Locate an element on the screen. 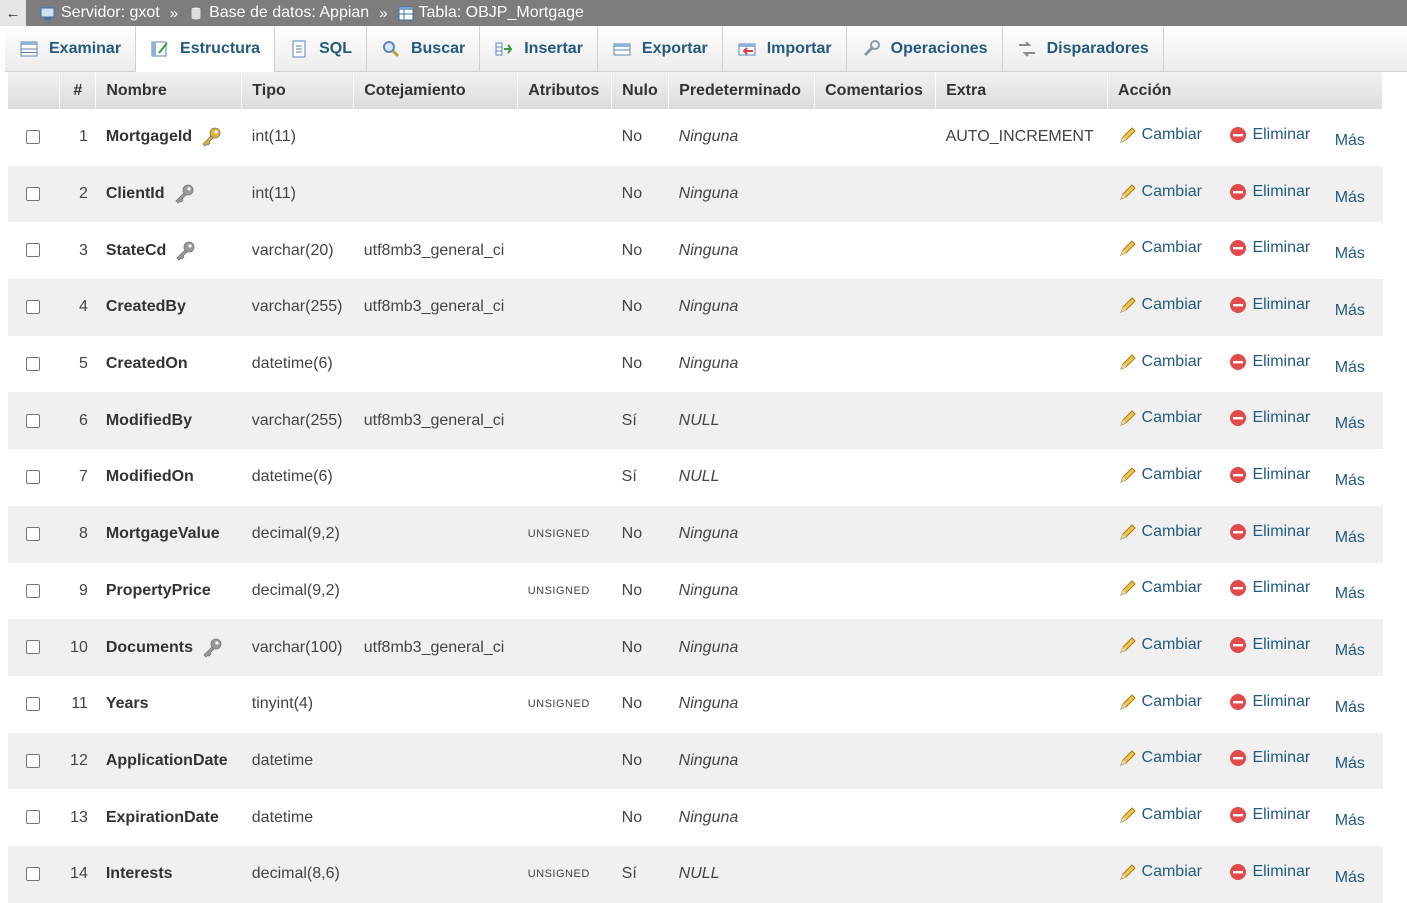 The width and height of the screenshot is (1407, 903). tab-insertar: Insertar is located at coordinates (539, 49).